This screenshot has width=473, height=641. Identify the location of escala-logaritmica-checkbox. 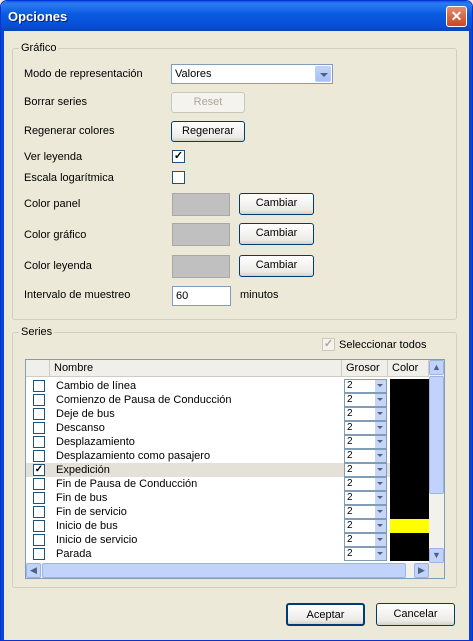
(178, 177).